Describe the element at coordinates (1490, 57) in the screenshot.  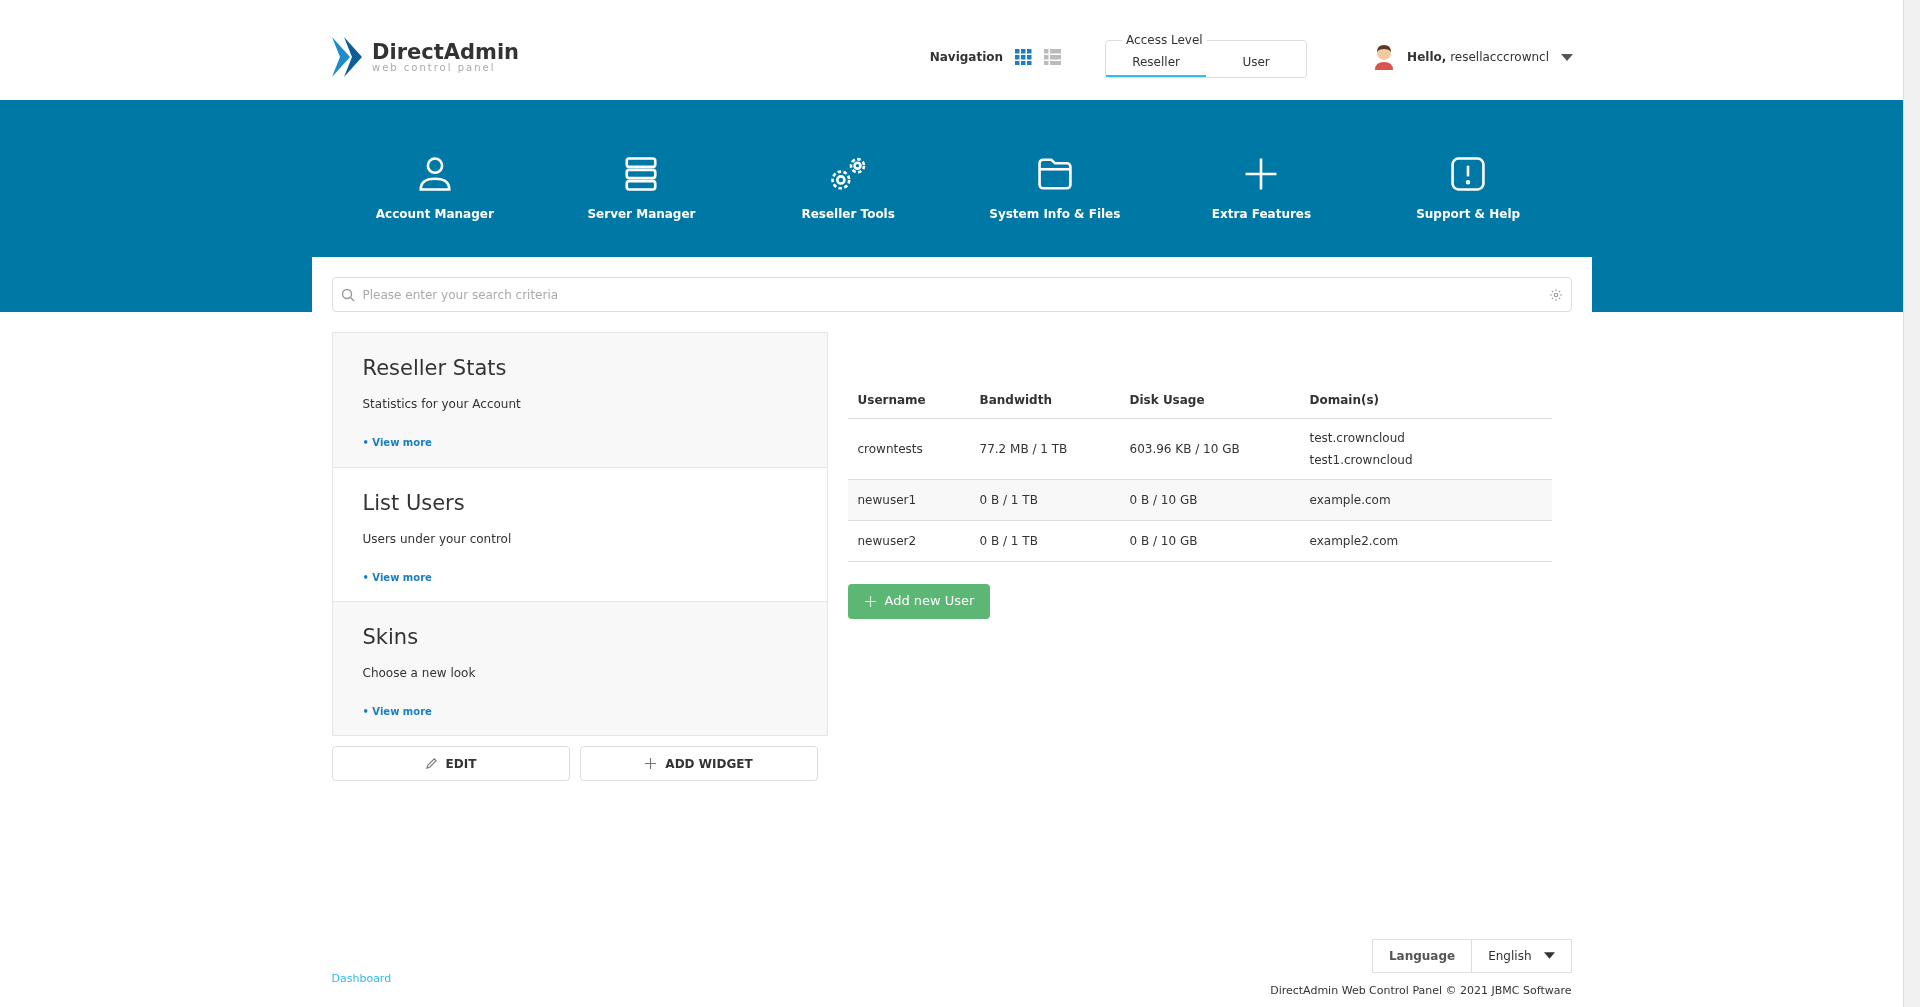
I see `user-menu: Hello, resellacccrowncl` at that location.